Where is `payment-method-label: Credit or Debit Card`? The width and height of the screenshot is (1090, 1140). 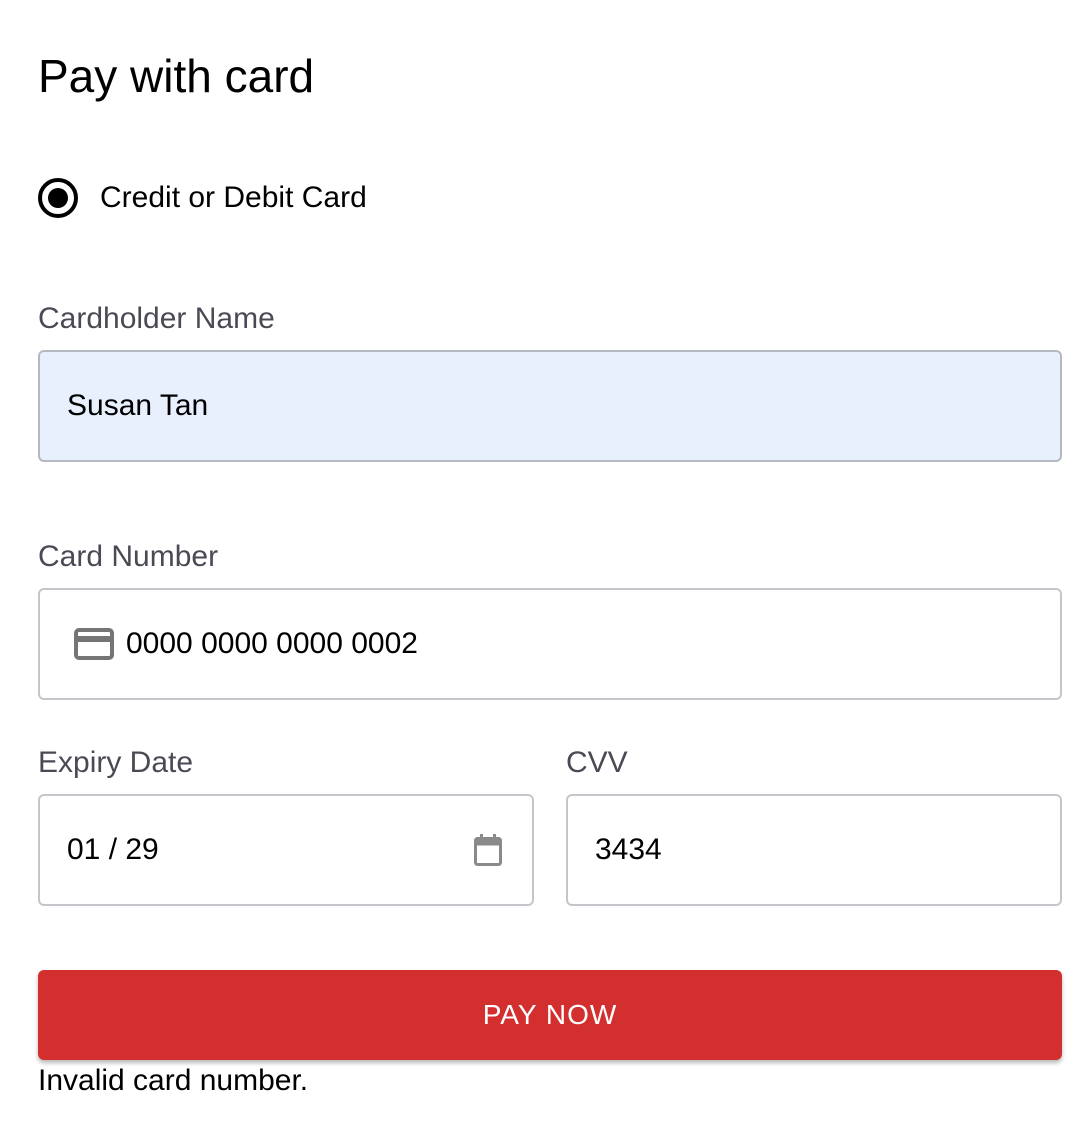 payment-method-label: Credit or Debit Card is located at coordinates (233, 198).